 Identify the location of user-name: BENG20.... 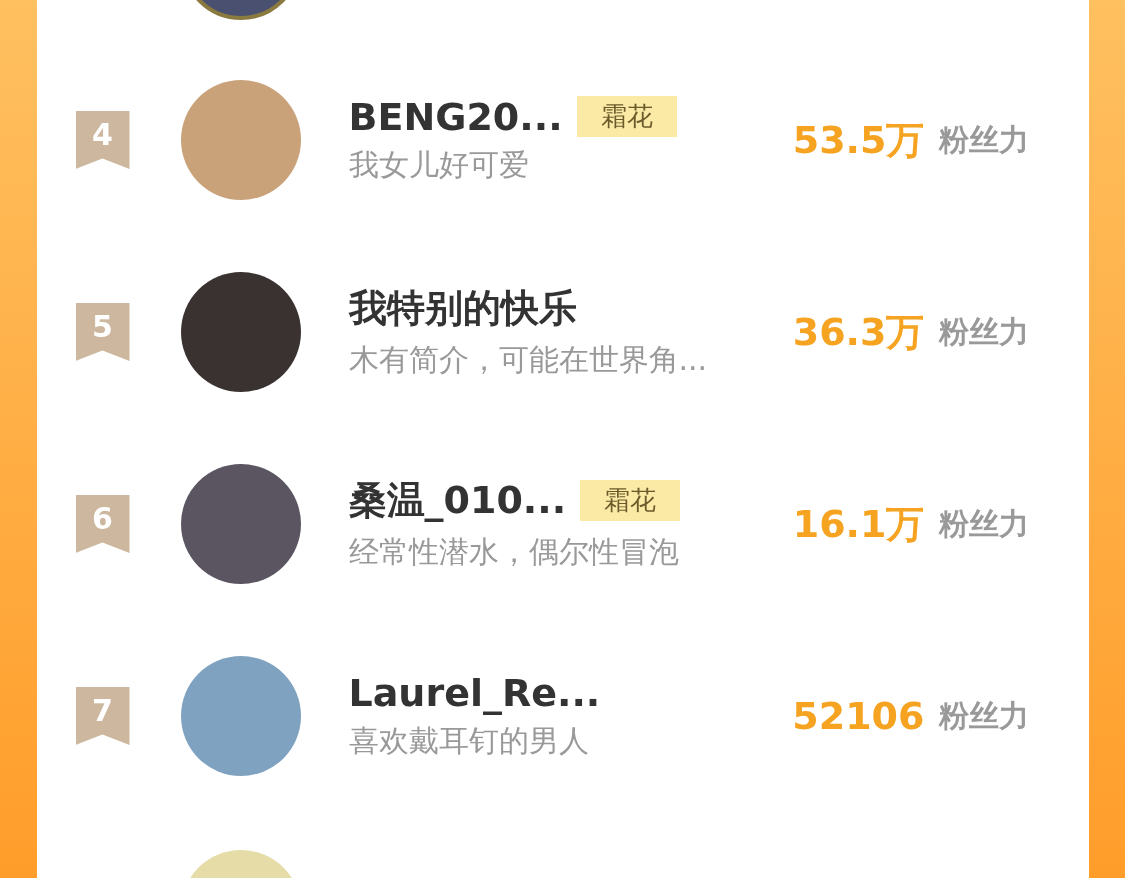
(455, 116).